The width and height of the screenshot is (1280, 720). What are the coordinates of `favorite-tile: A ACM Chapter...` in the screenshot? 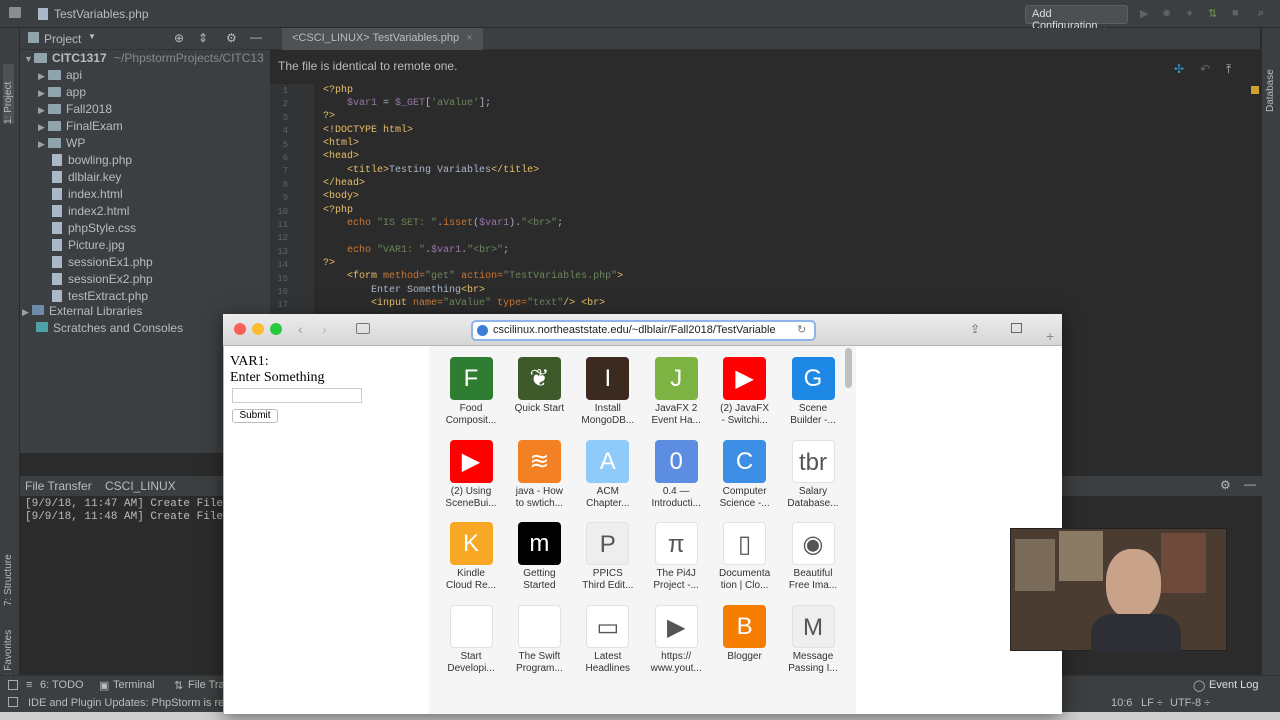 It's located at (608, 480).